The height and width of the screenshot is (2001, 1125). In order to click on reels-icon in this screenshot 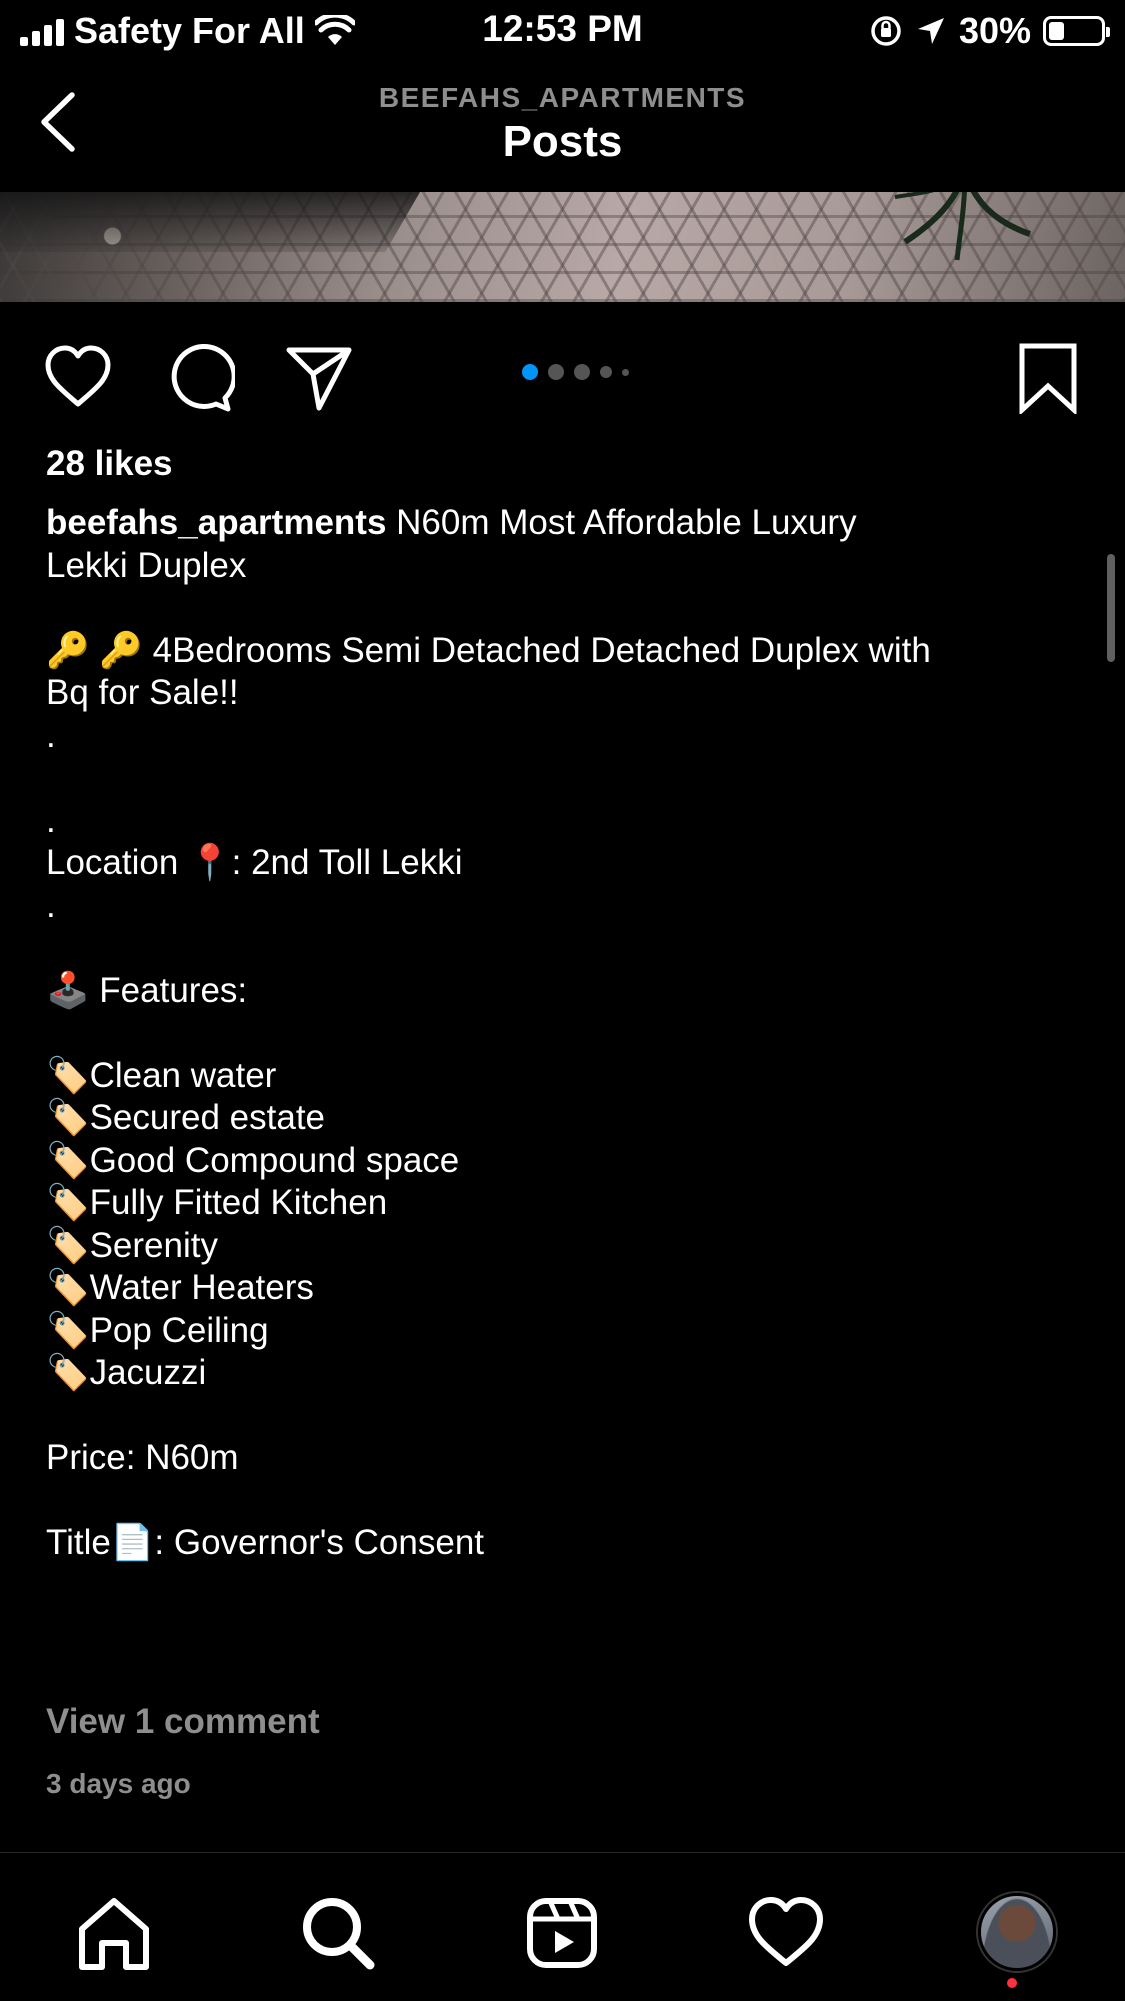, I will do `click(562, 1933)`.